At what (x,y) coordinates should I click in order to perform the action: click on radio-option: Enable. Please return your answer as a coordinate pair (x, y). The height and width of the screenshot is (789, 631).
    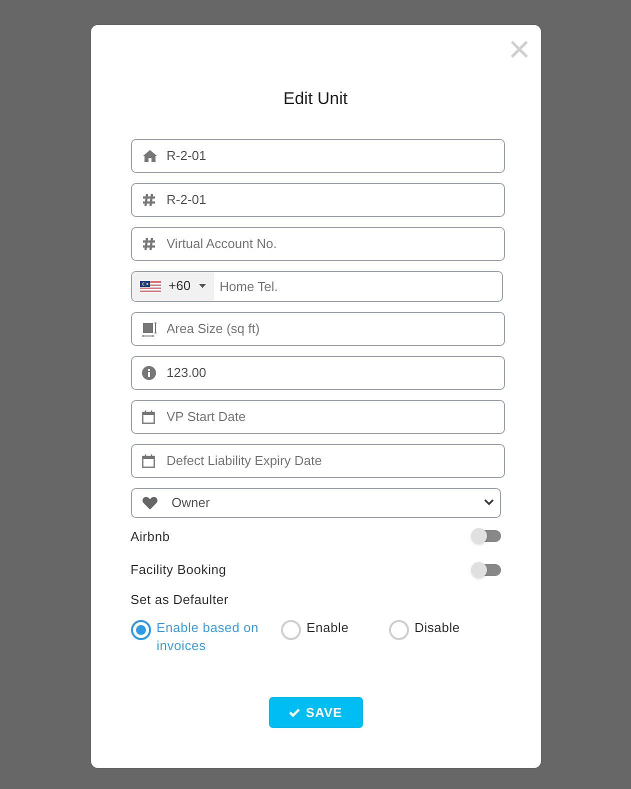
    Looking at the image, I should click on (334, 637).